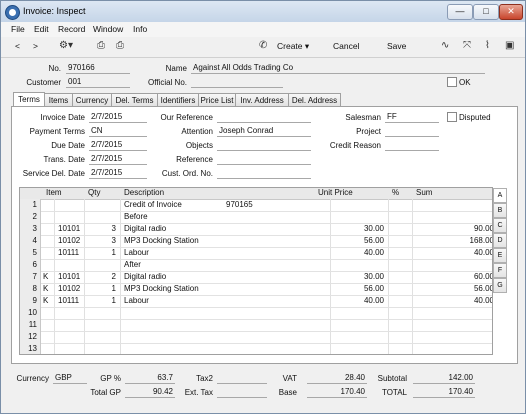 The width and height of the screenshot is (526, 414). Describe the element at coordinates (35, 46) in the screenshot. I see `next-record-button: >` at that location.